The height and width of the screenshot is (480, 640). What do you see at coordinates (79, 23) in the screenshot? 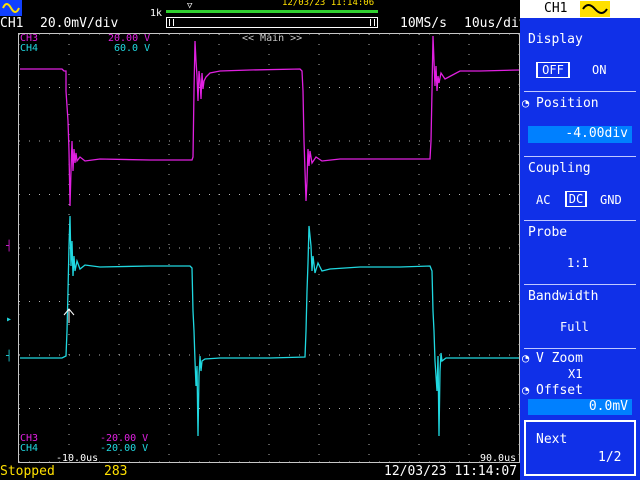
I see `volts-per-div: 20.0mV/div` at bounding box center [79, 23].